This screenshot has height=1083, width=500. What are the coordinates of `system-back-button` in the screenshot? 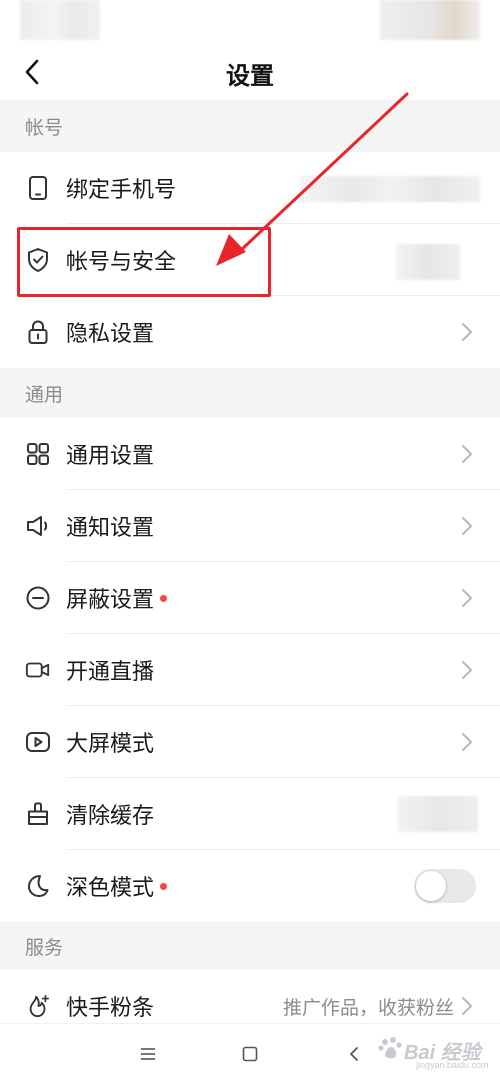 It's located at (354, 1054).